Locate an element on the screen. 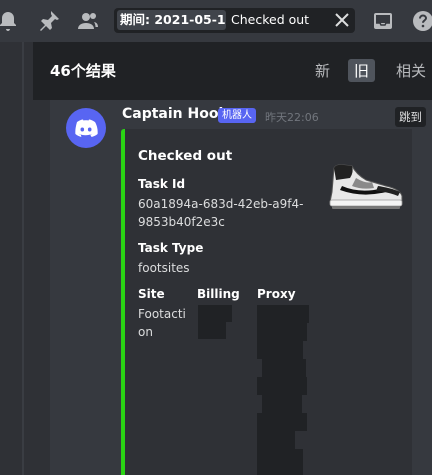 The height and width of the screenshot is (475, 432). sort-tab-relevant: 相关 is located at coordinates (411, 70).